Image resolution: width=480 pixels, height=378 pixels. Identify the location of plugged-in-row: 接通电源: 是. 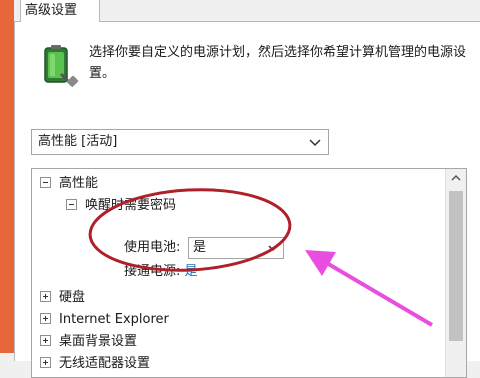
(161, 272).